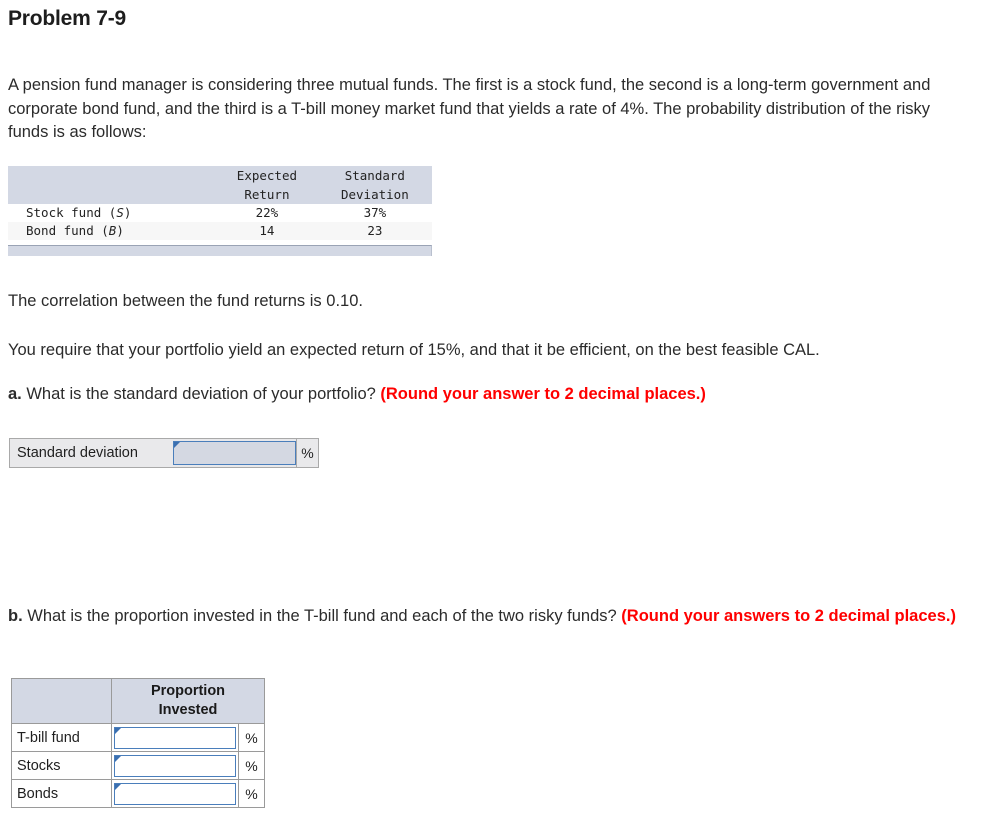 The width and height of the screenshot is (981, 827). Describe the element at coordinates (267, 194) in the screenshot. I see `header-line-2: Return` at that location.